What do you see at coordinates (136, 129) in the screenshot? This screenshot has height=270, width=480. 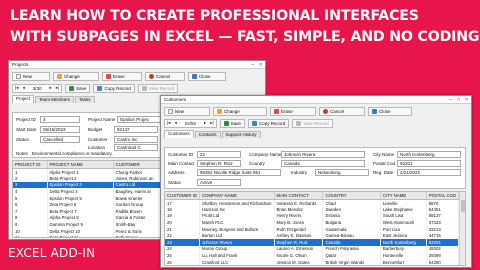 I see `budget-field: 92137` at bounding box center [136, 129].